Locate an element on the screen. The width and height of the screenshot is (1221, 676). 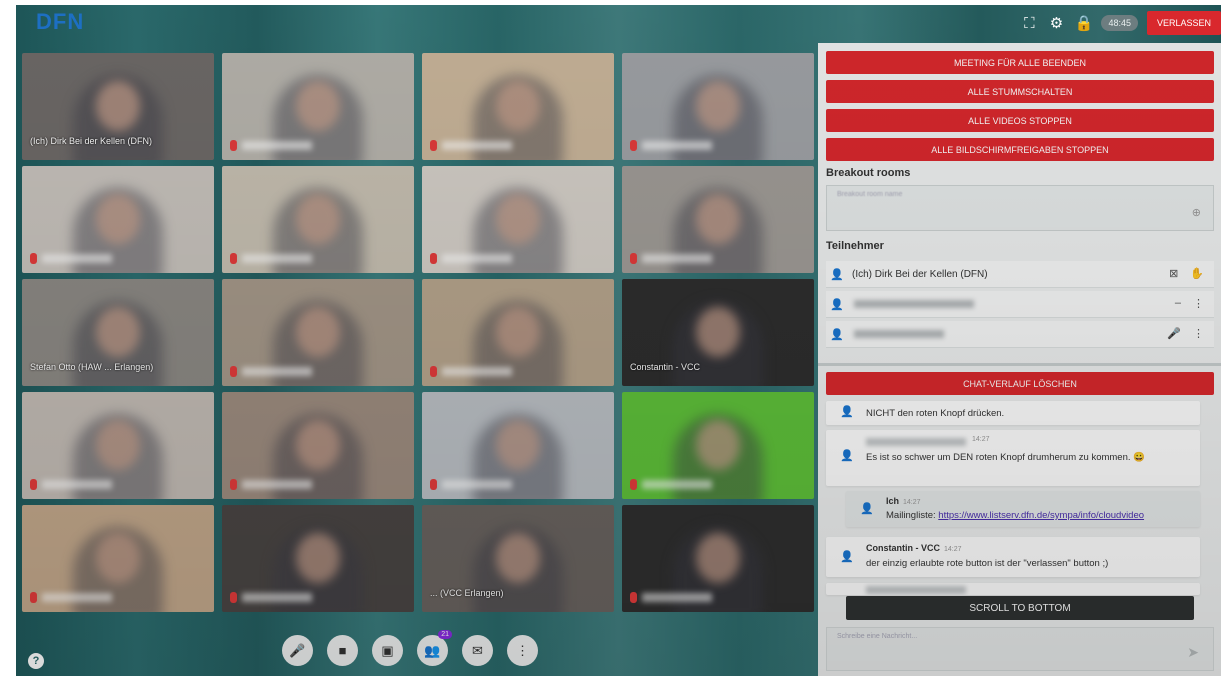
participants-icon: 👥 is located at coordinates (432, 650).